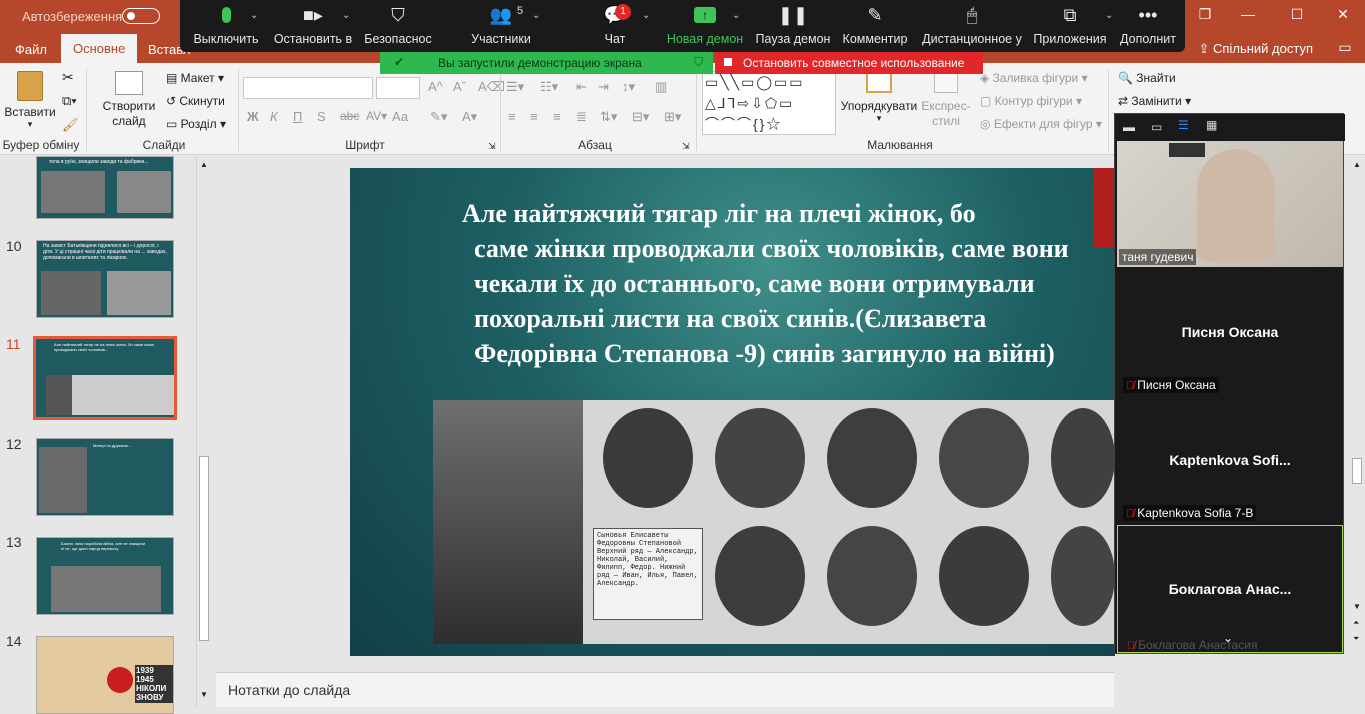 This screenshot has height=714, width=1365. What do you see at coordinates (581, 87) in the screenshot?
I see `outdent-icon: ⇤` at bounding box center [581, 87].